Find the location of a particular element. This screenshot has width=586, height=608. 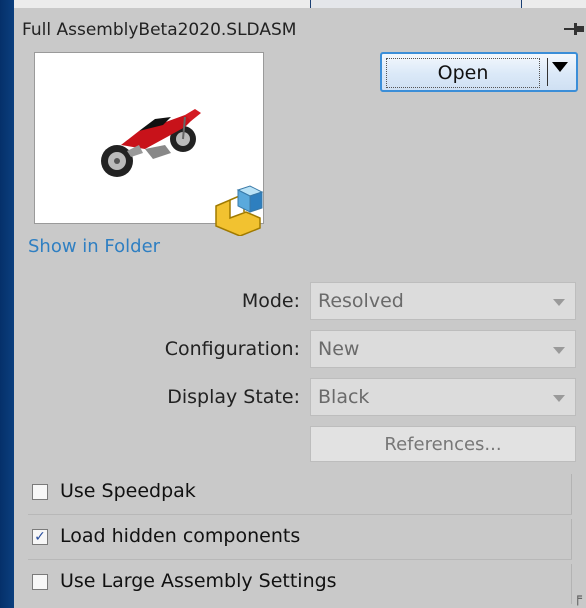

mode-label: Mode: is located at coordinates (270, 301).